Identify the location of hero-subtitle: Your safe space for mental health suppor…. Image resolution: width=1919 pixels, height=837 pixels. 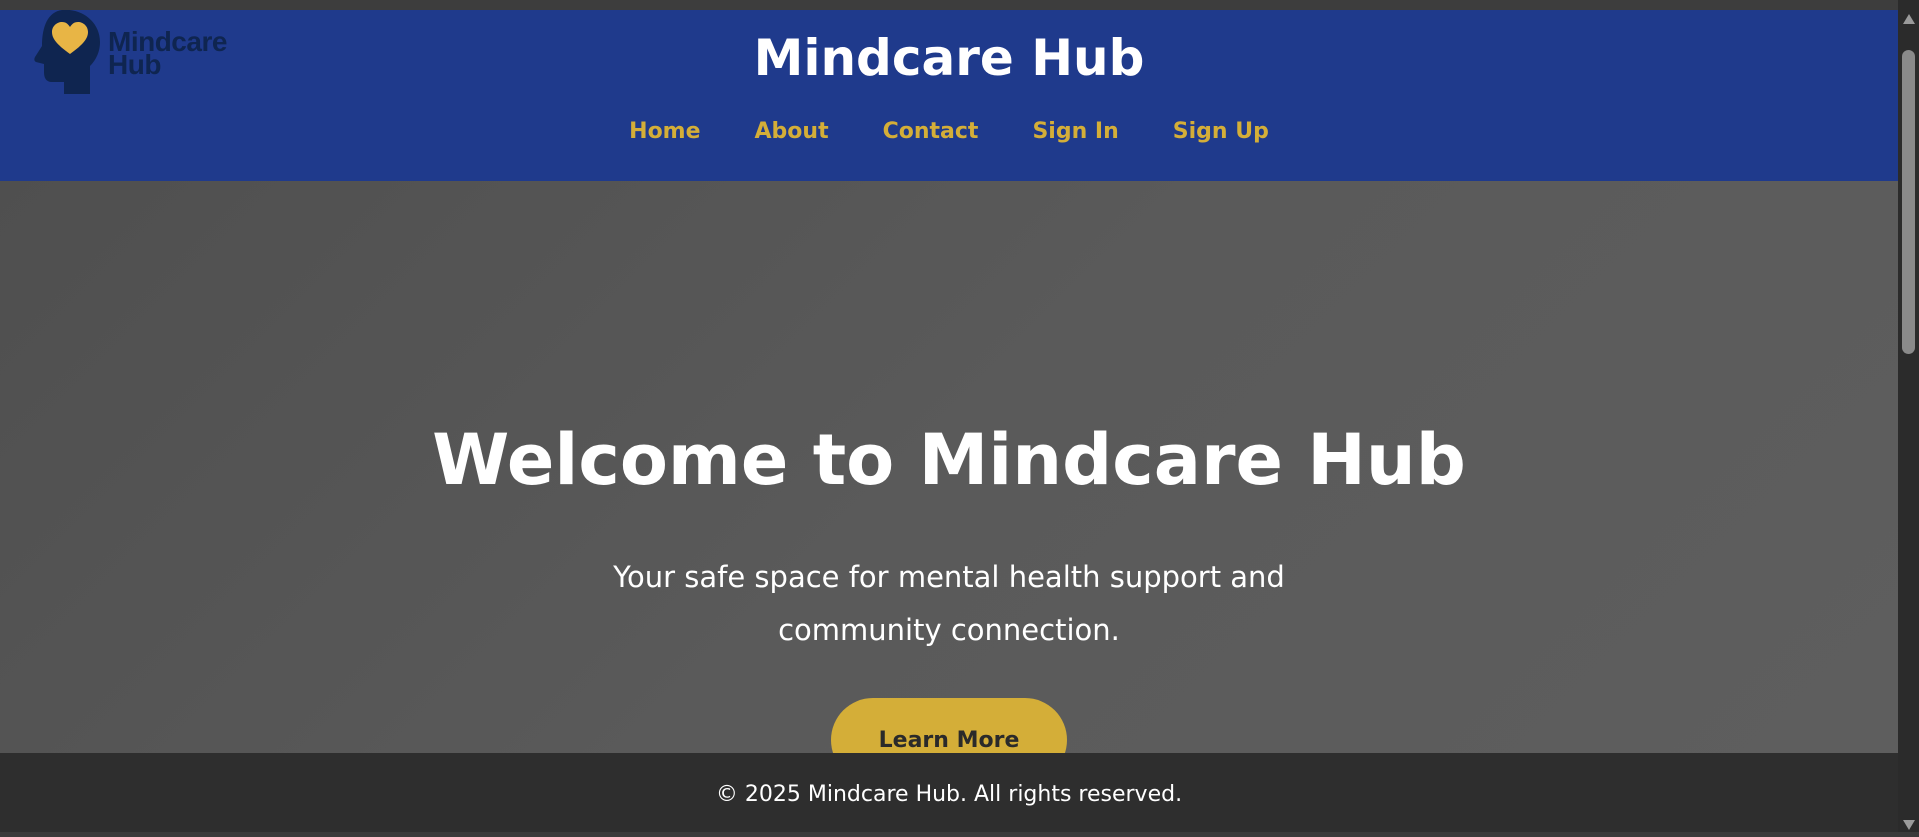
(949, 603).